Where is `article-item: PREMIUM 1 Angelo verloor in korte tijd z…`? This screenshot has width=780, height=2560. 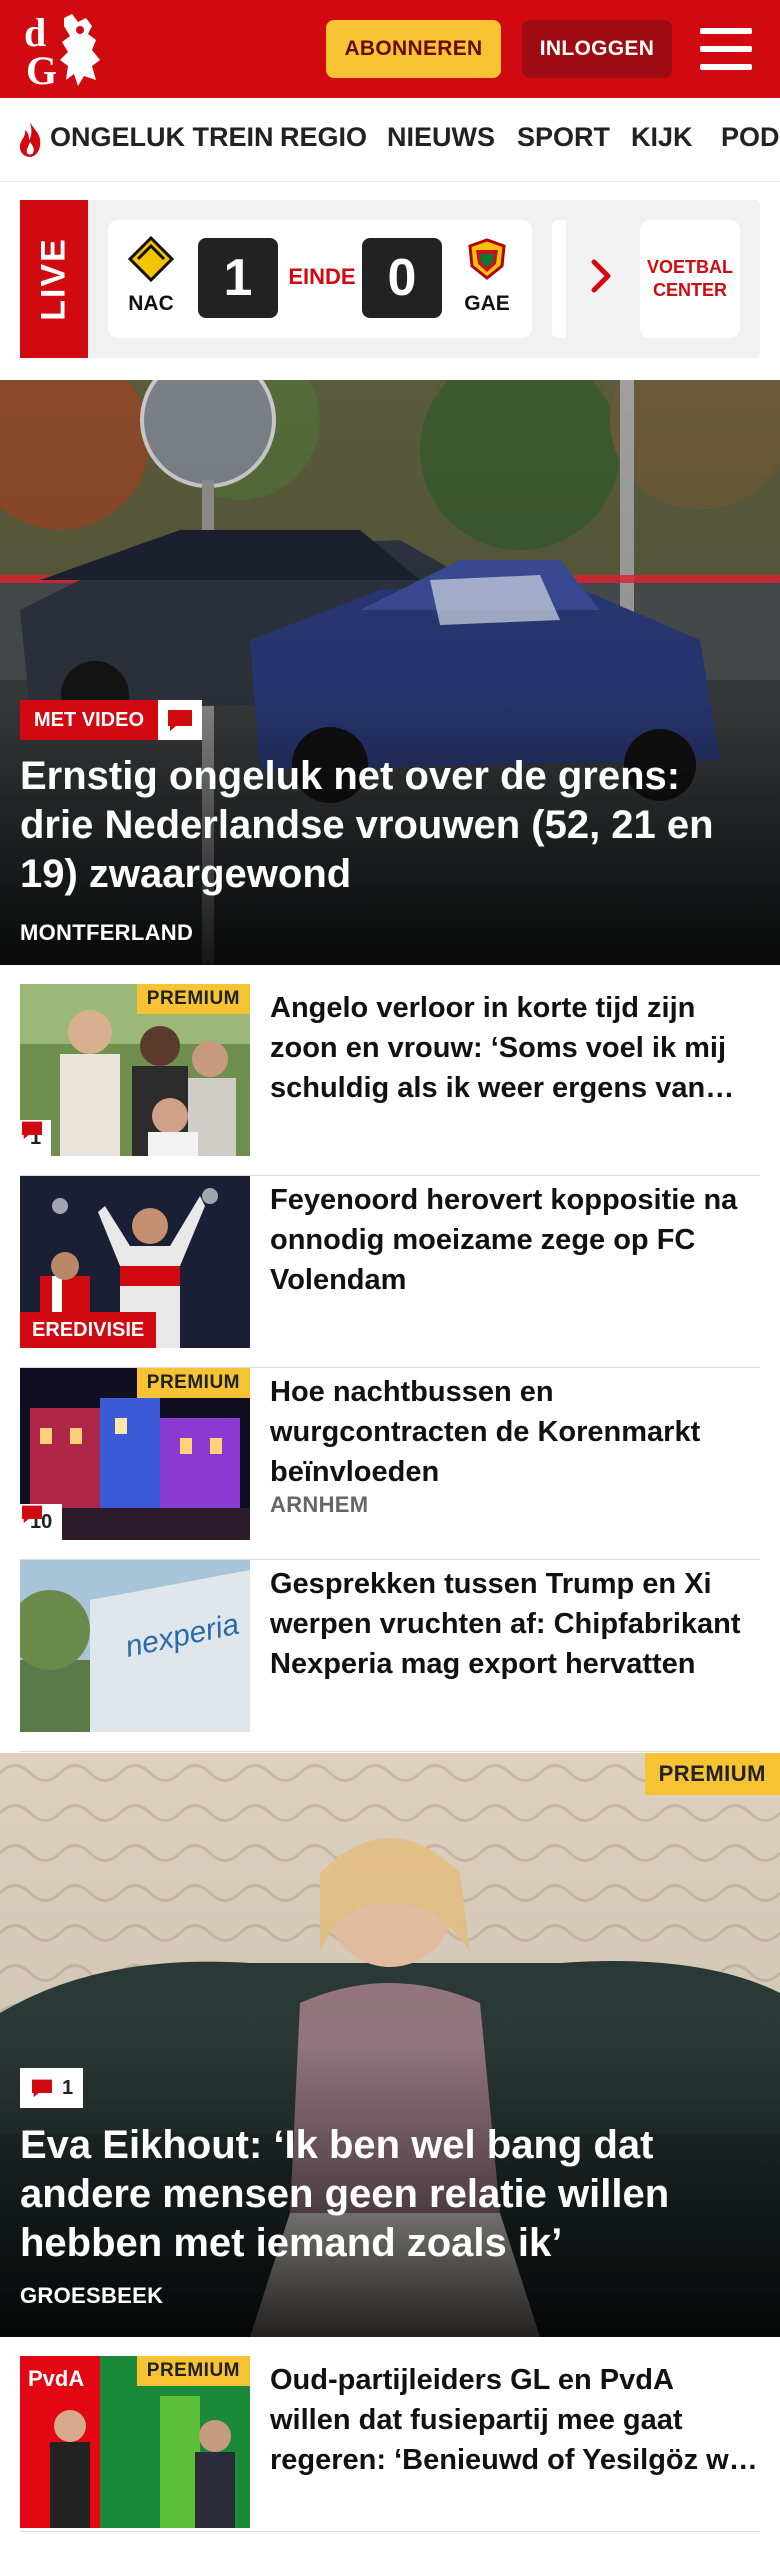
article-item: PREMIUM 1 Angelo verloor in korte tijd z… is located at coordinates (390, 1080).